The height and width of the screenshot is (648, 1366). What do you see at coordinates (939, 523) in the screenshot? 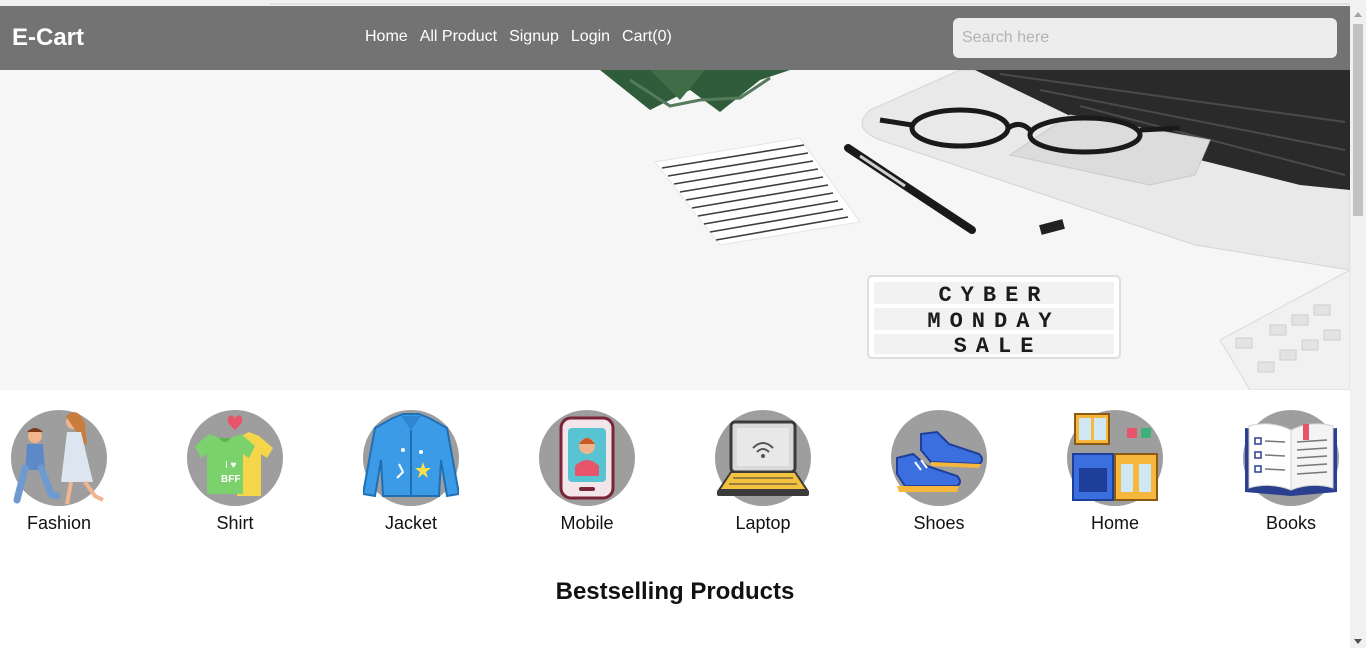
I see `category-label: Shoes` at bounding box center [939, 523].